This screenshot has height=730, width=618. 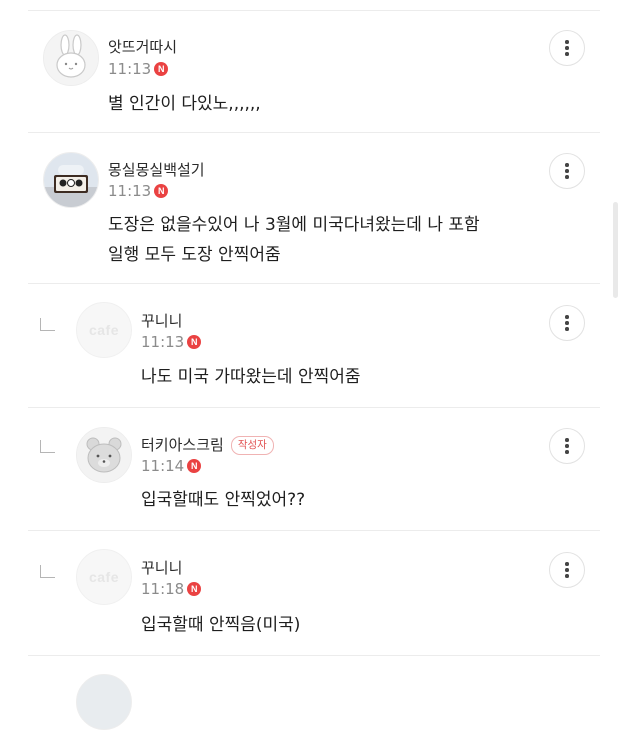 What do you see at coordinates (104, 455) in the screenshot?
I see `bear-avatar-icon` at bounding box center [104, 455].